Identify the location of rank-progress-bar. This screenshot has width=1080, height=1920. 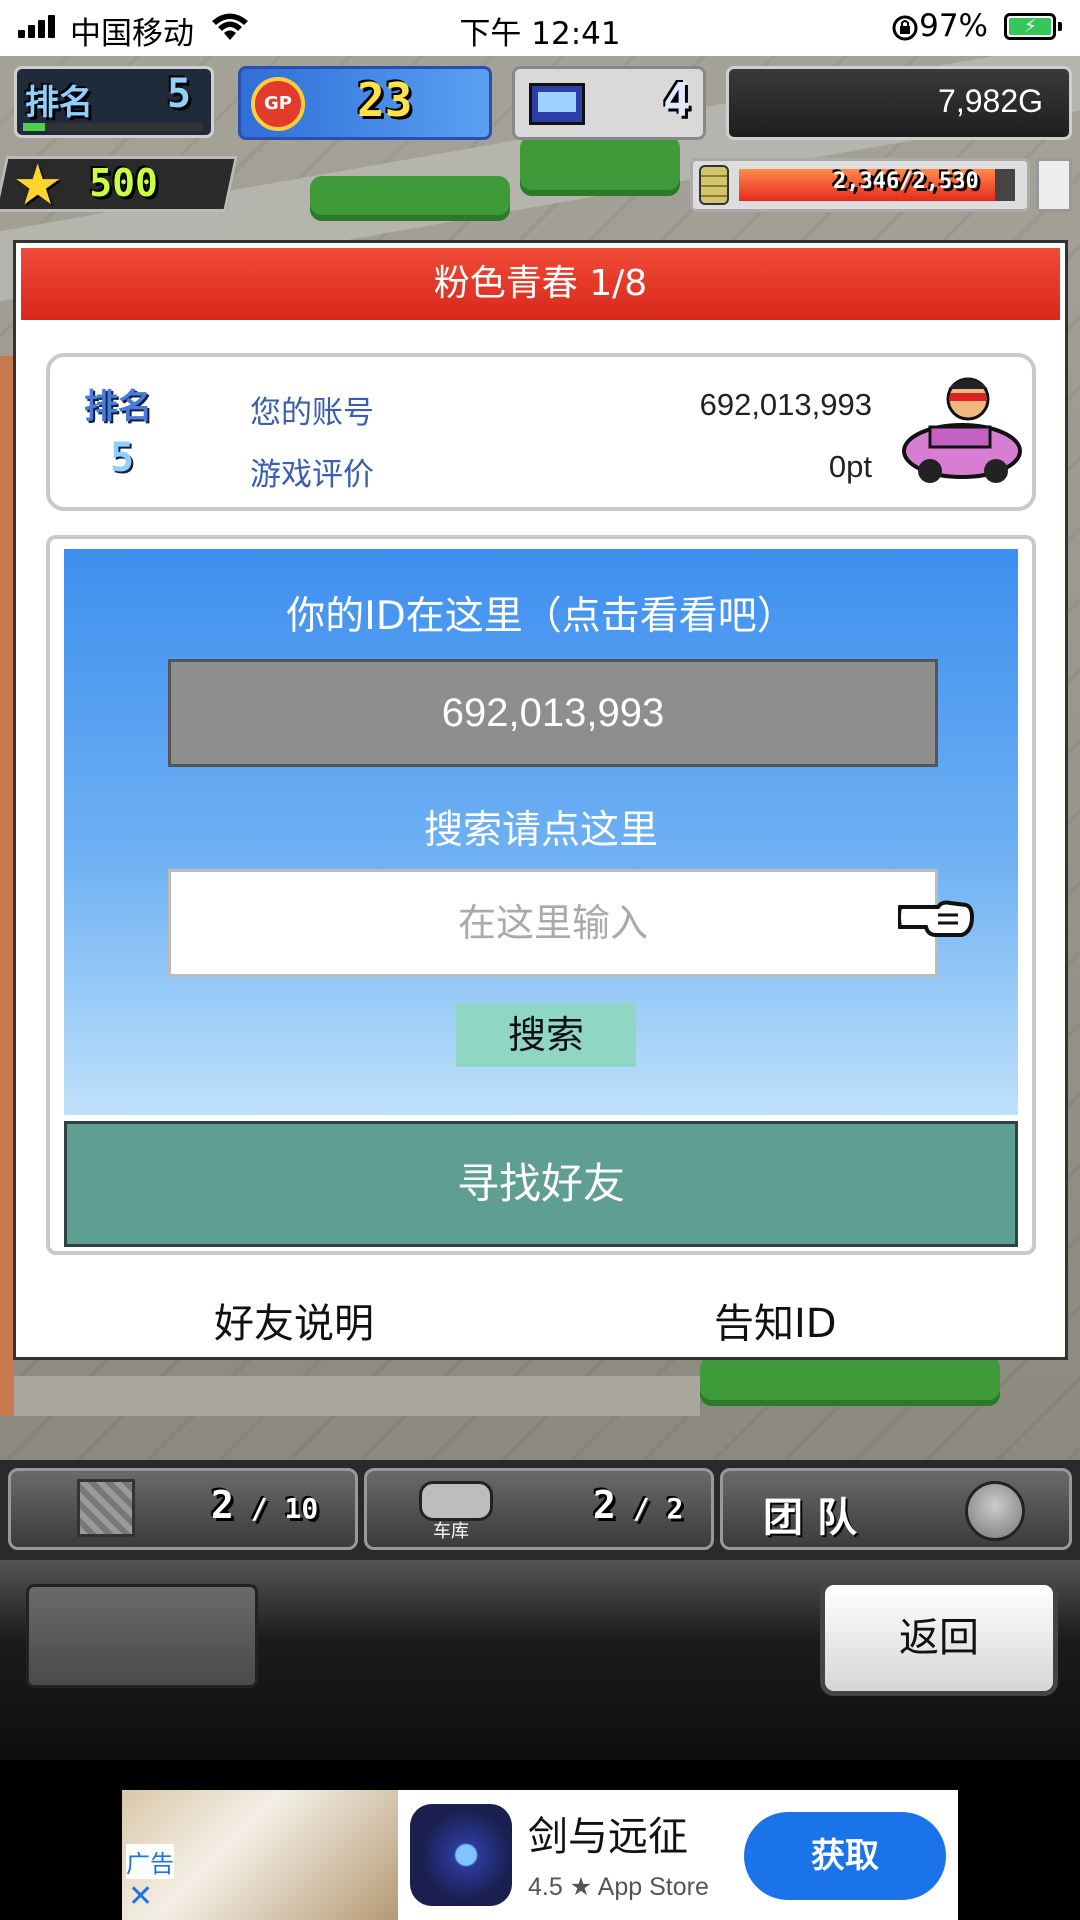
(113, 127).